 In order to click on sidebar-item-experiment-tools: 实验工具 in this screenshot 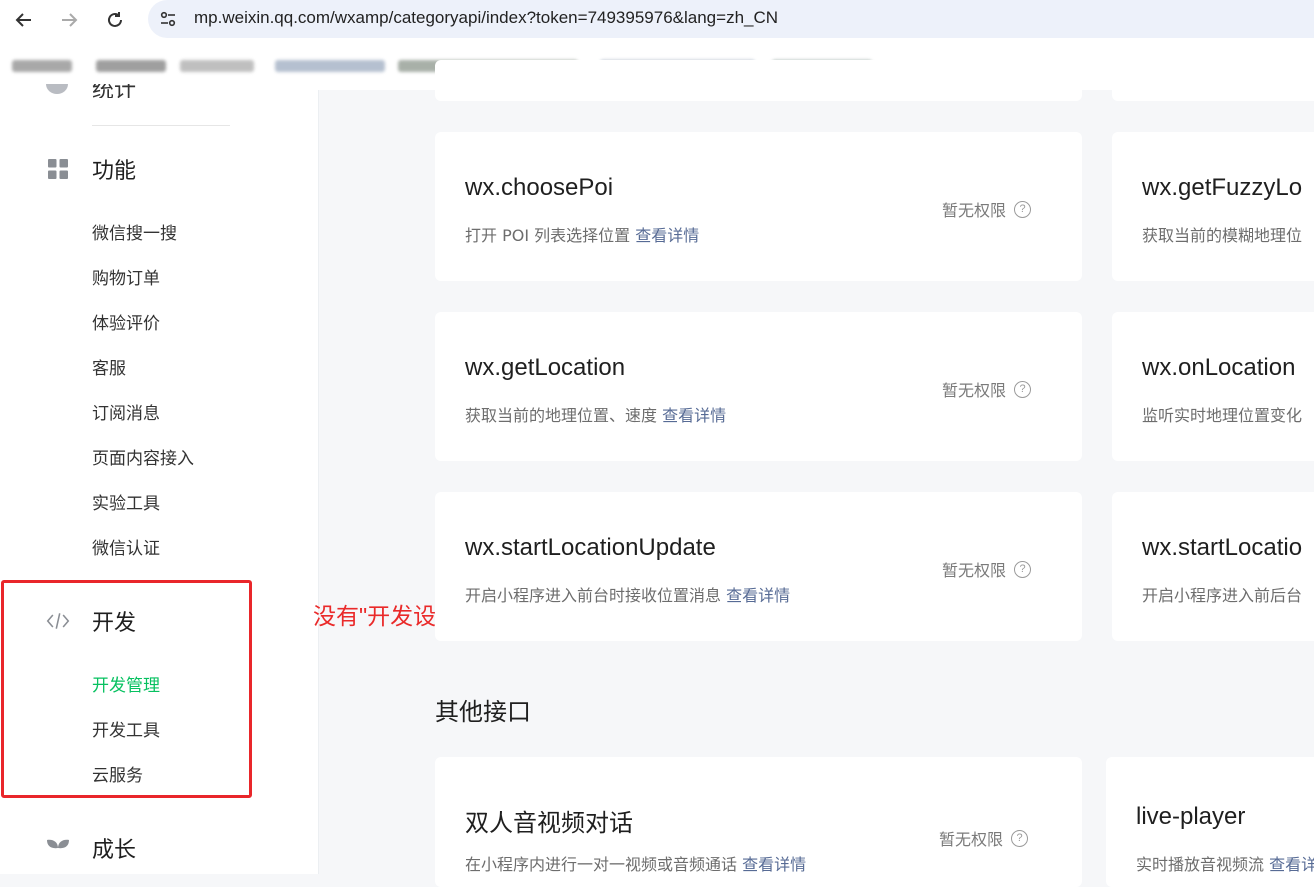, I will do `click(126, 501)`.